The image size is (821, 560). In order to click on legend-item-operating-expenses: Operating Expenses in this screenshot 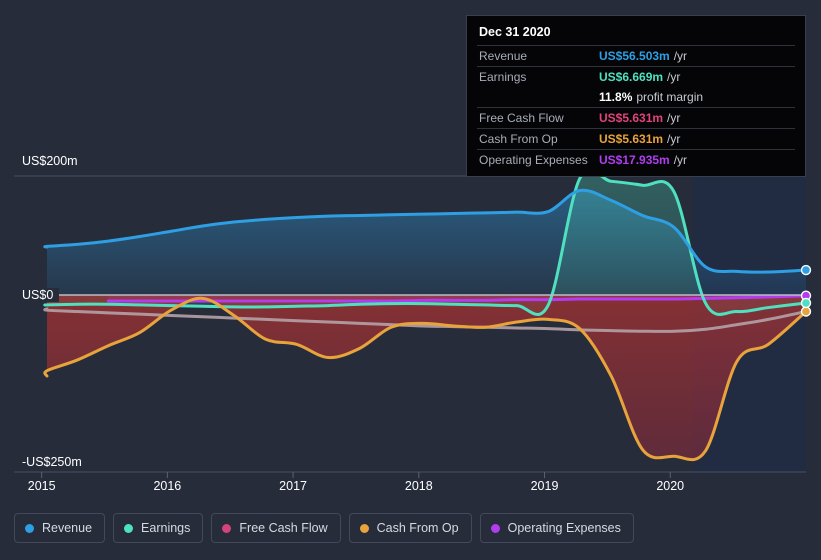, I will do `click(556, 528)`.